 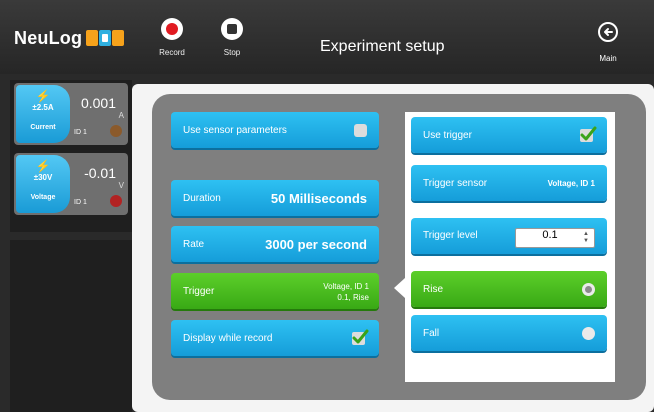 I want to click on sensor-unit: A, so click(x=121, y=115).